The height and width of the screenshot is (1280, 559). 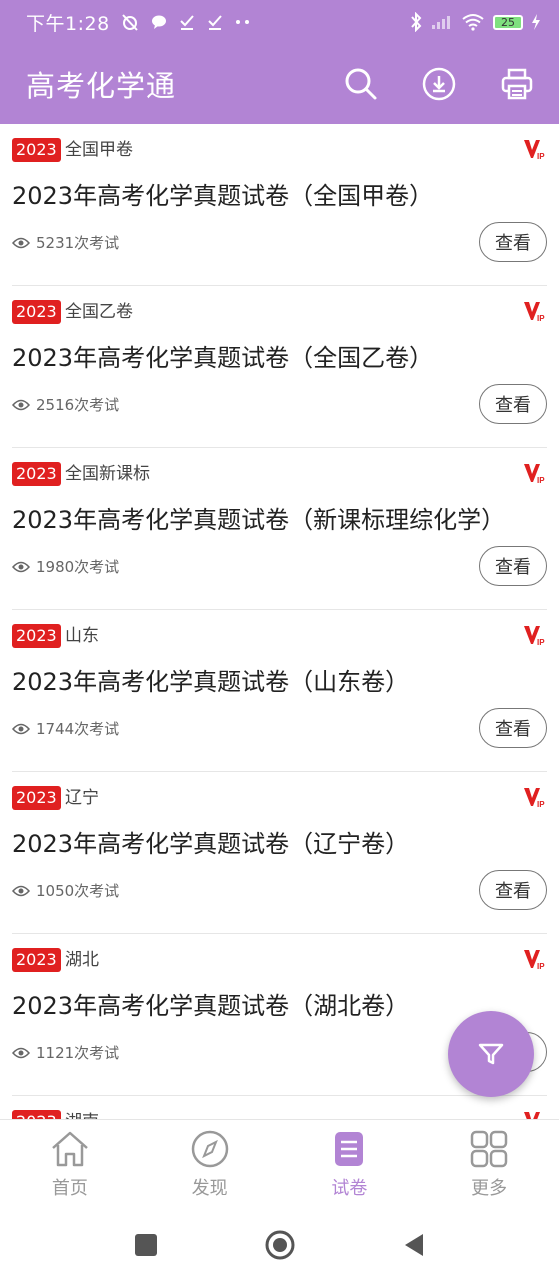 I want to click on view-count: 1121次考试, so click(x=65, y=1052).